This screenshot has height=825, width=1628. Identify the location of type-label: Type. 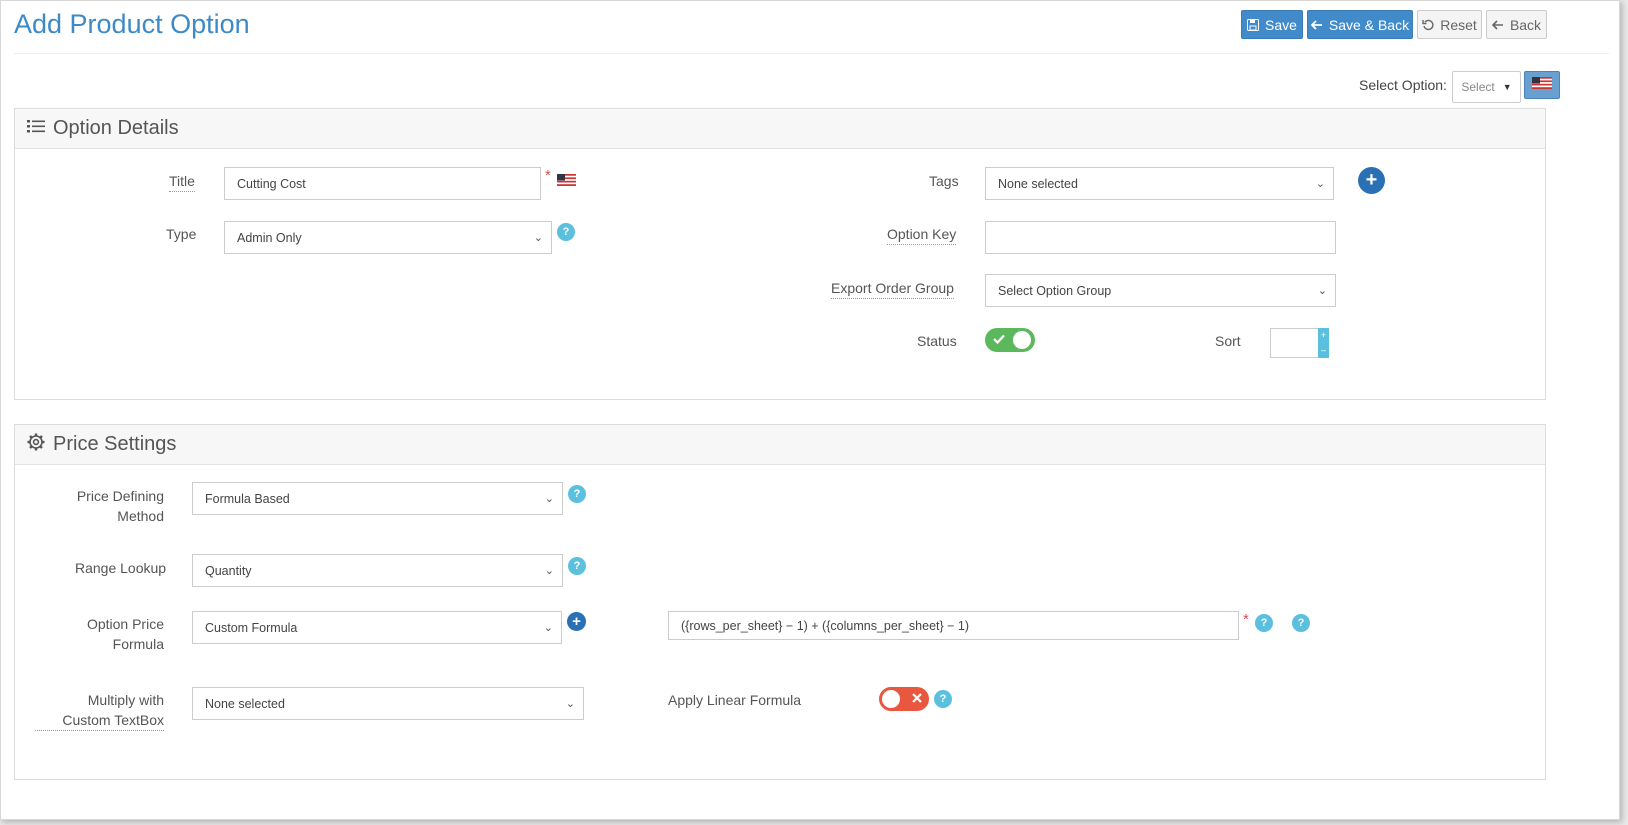
(181, 234).